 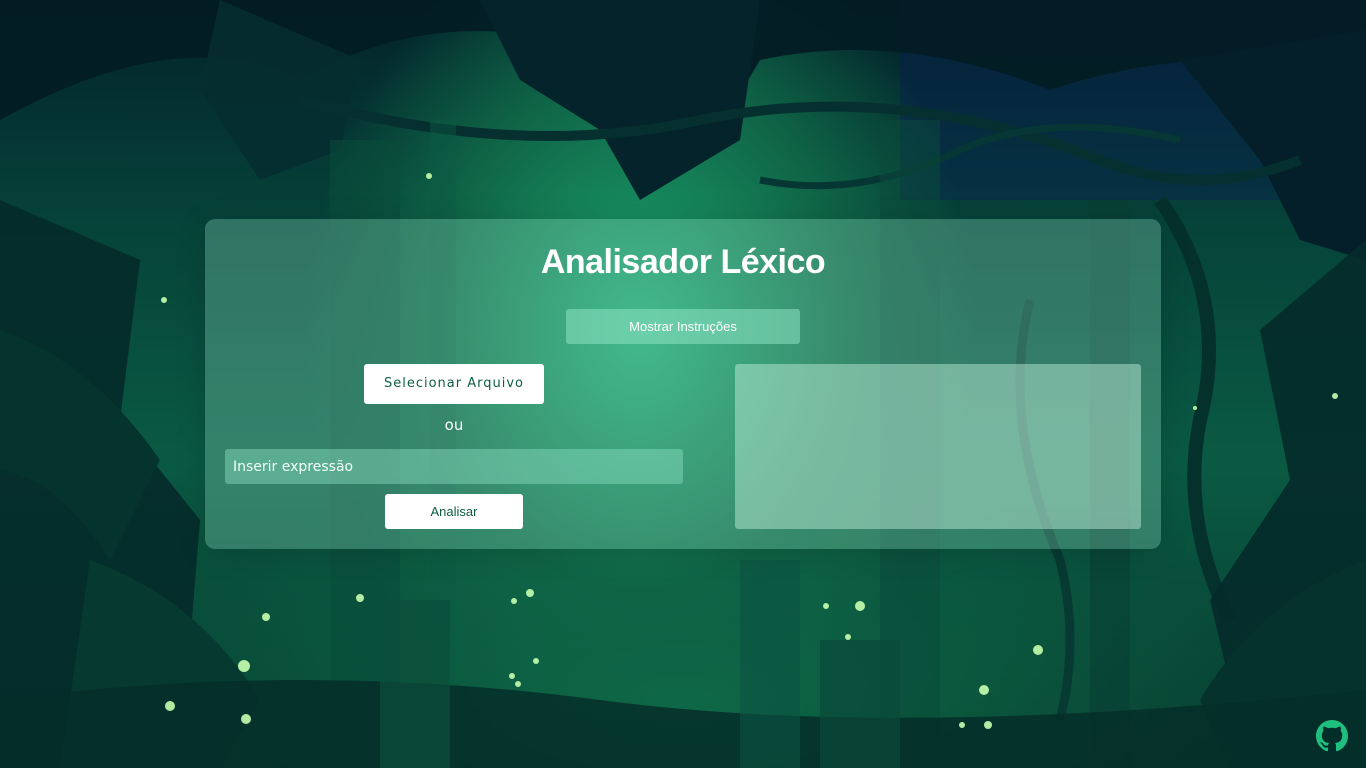 What do you see at coordinates (454, 511) in the screenshot?
I see `analyze-button: Analisar` at bounding box center [454, 511].